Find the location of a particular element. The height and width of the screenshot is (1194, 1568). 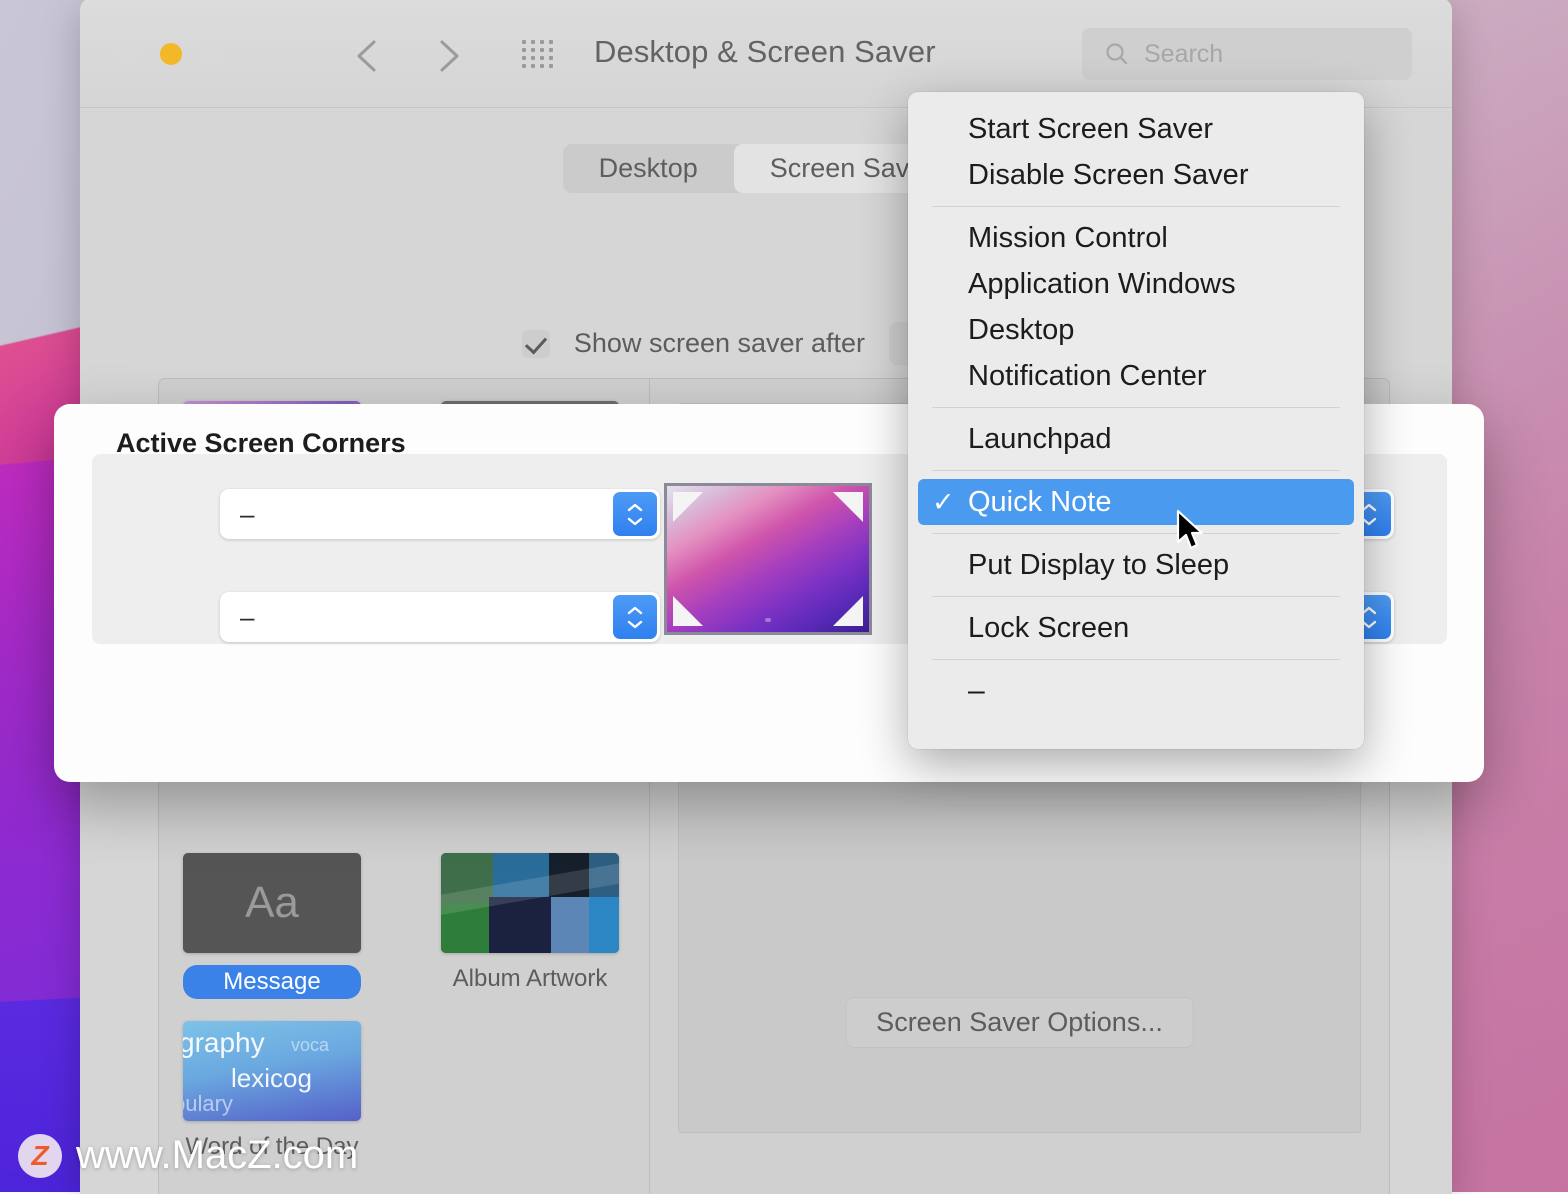

watermark-text: www.MacZ.com is located at coordinates (217, 1155).